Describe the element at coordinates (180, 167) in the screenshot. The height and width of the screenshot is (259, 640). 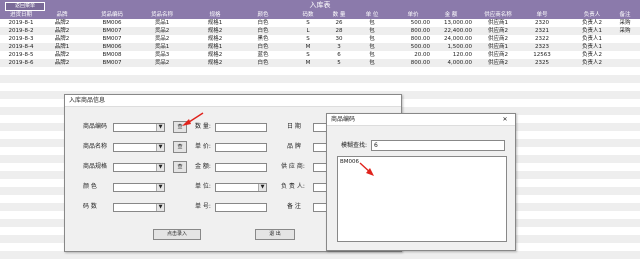
I see `search-spec-button: 查` at that location.